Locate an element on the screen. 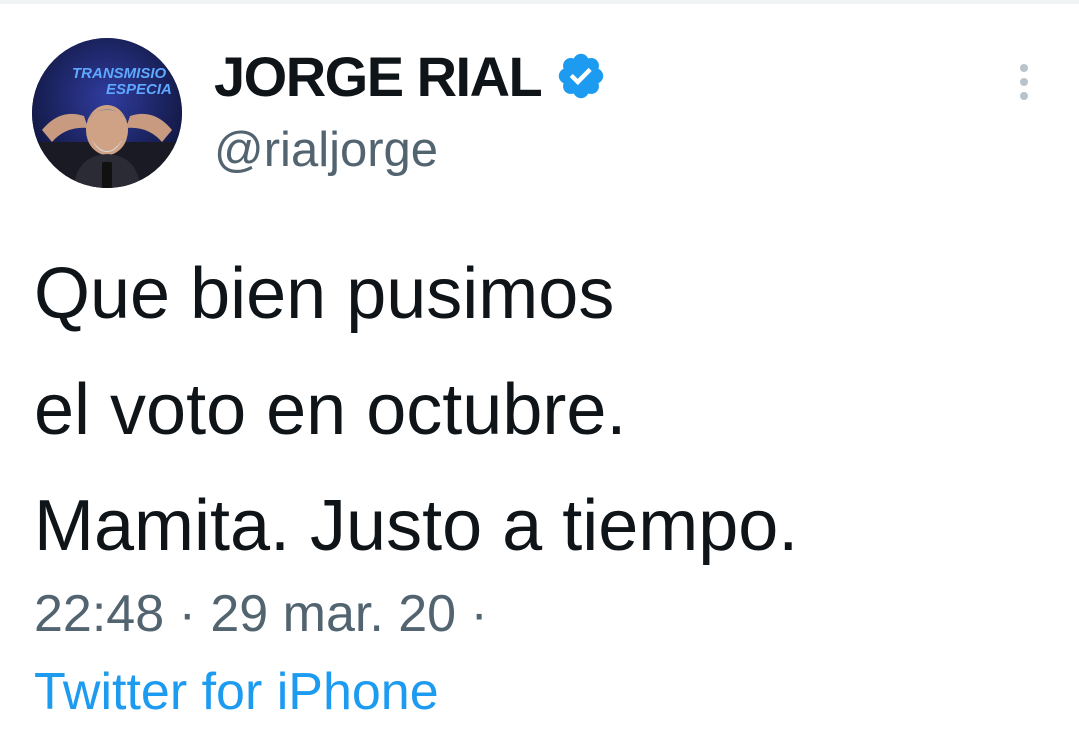 This screenshot has height=741, width=1079. author-name-row: JORGE RIAL is located at coordinates (410, 76).